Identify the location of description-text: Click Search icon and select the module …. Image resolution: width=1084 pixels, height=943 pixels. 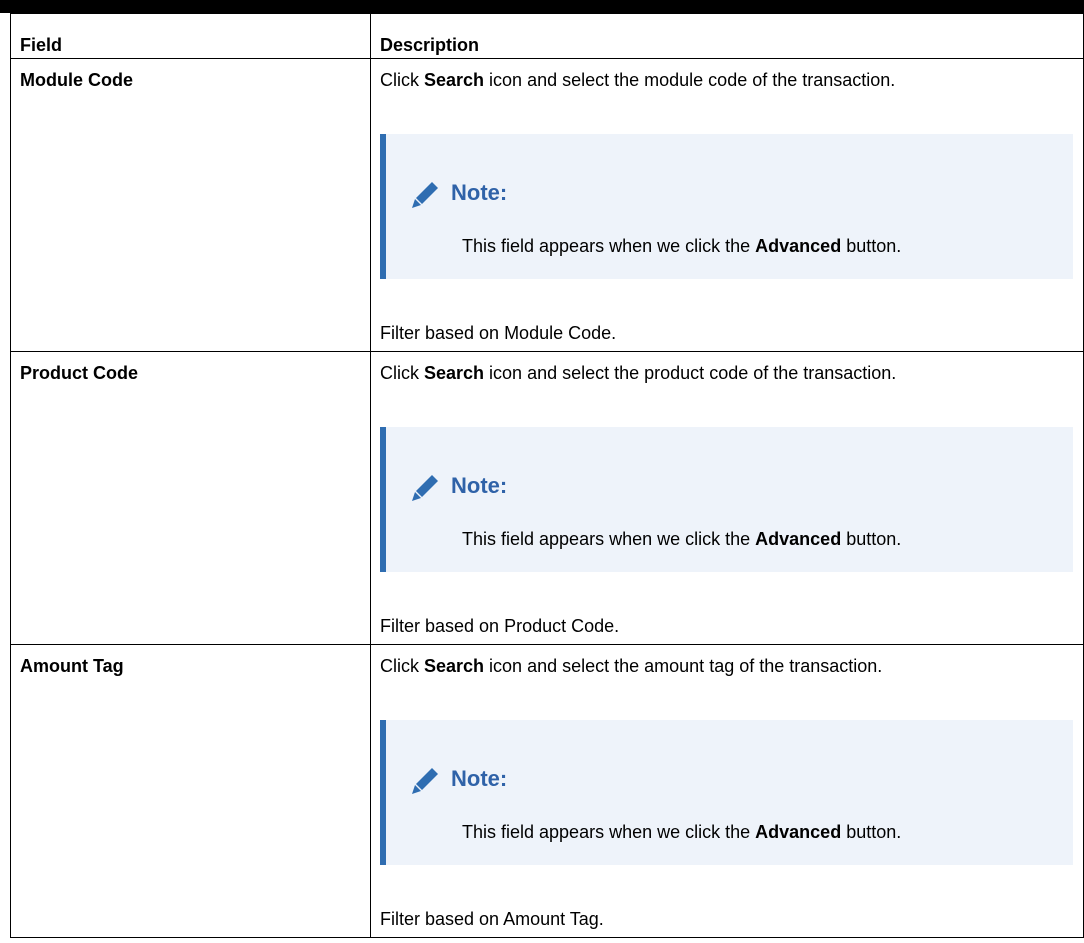
(731, 75).